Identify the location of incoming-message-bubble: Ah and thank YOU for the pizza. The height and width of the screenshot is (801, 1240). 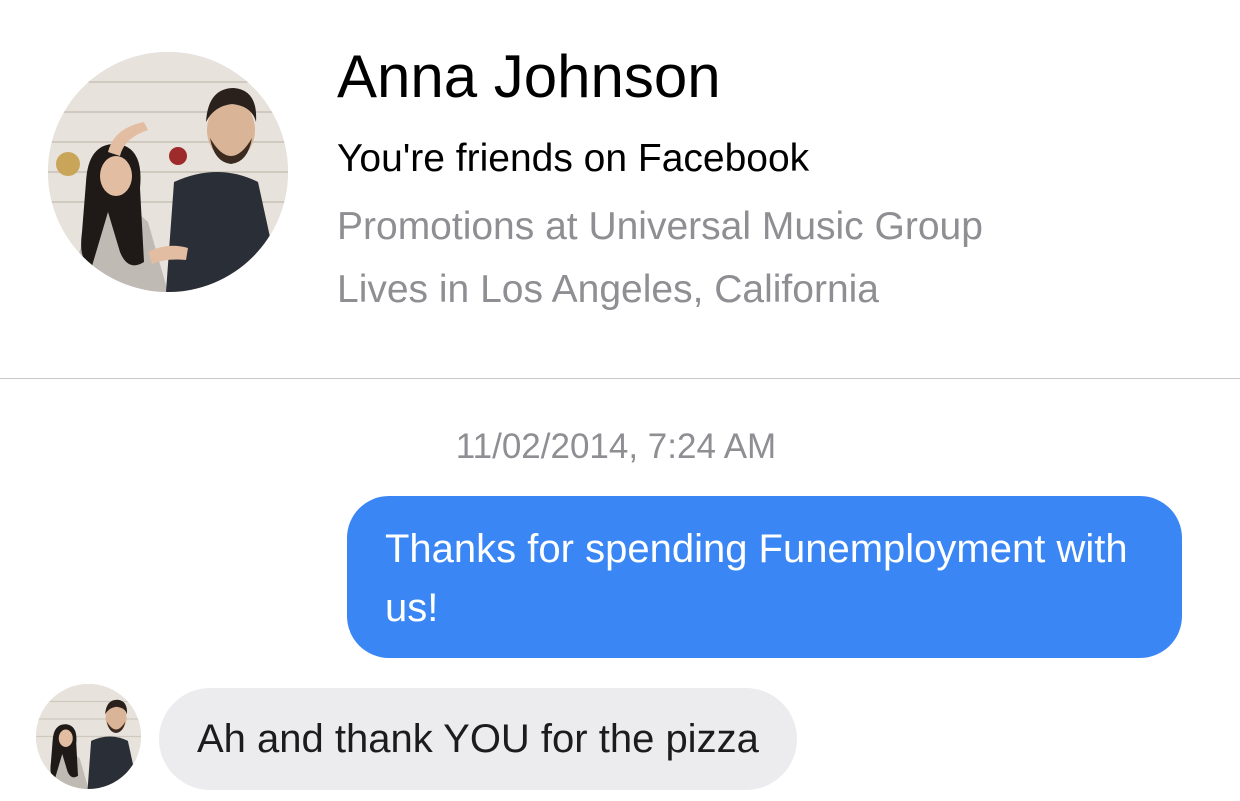
(478, 739).